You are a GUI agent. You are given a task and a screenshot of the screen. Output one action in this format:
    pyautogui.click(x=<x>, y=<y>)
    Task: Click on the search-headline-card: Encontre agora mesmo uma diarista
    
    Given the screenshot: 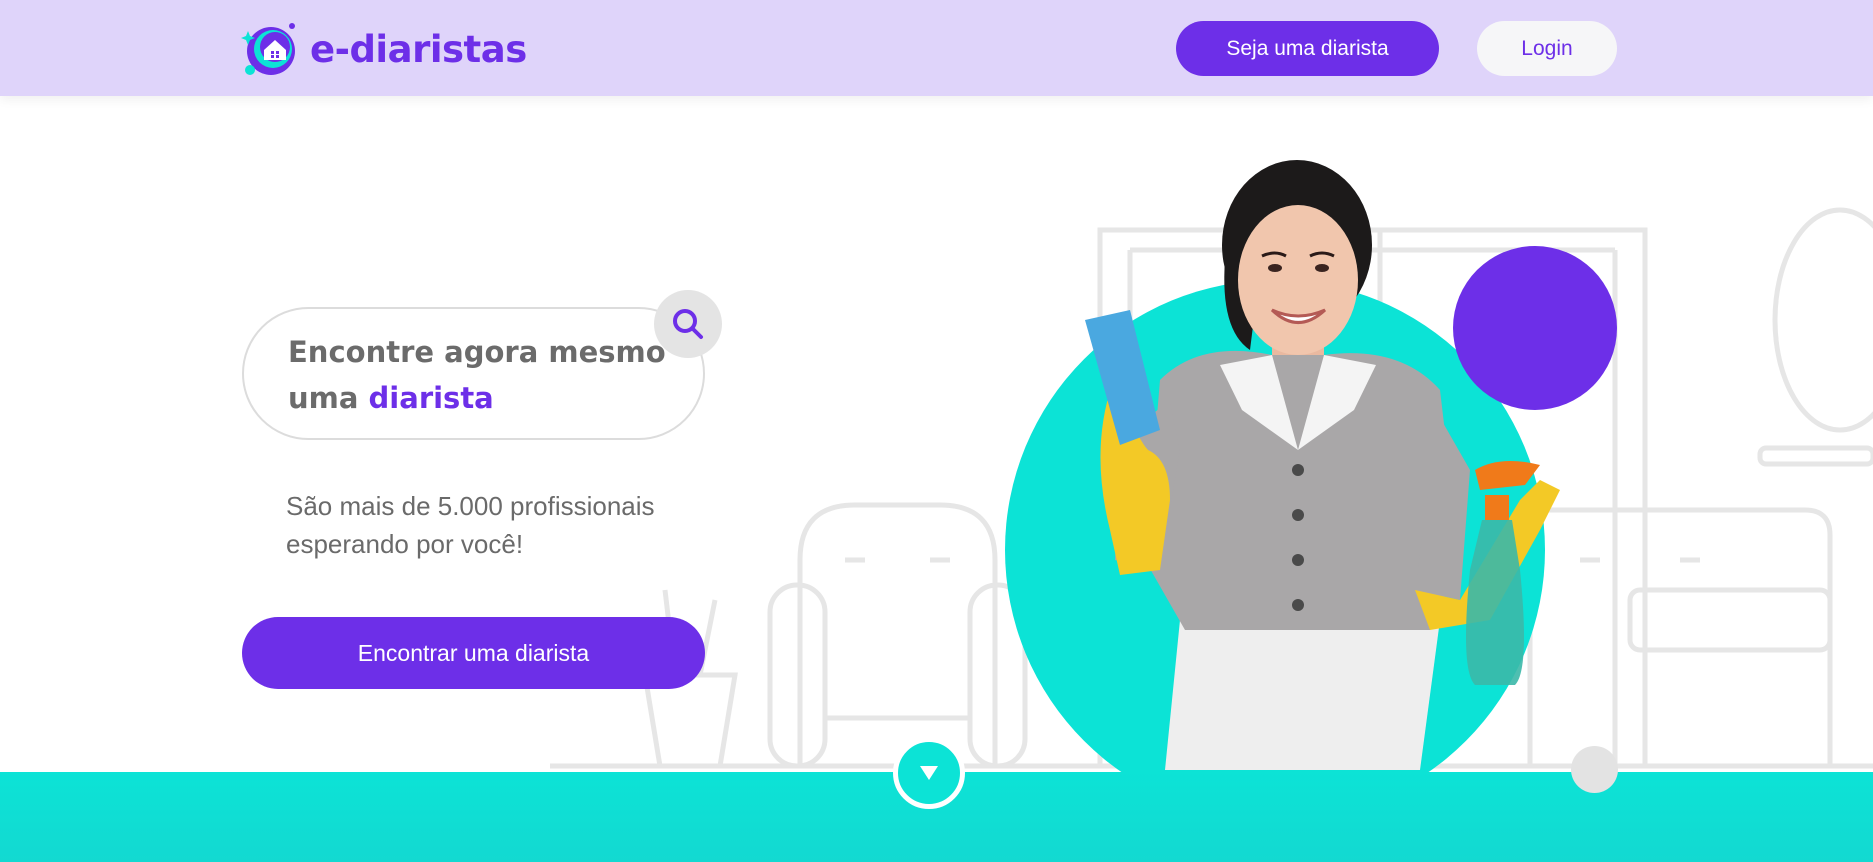 What is the action you would take?
    pyautogui.click(x=473, y=373)
    